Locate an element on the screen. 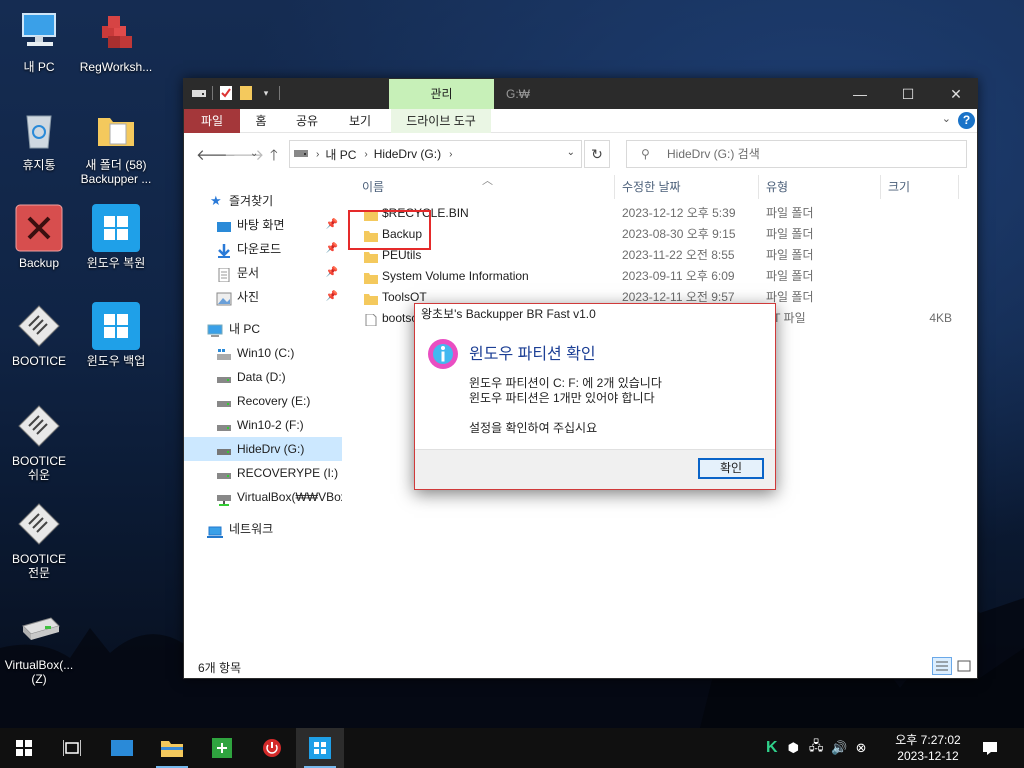  nav-this-pc: 내 PC is located at coordinates (263, 329).